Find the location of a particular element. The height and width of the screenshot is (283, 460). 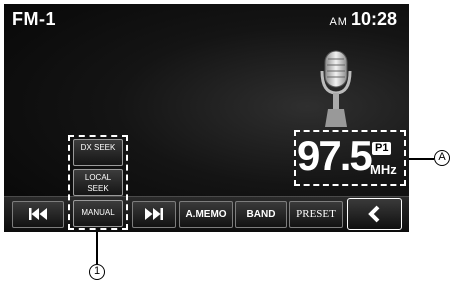

callout-a-marker: A is located at coordinates (442, 158).